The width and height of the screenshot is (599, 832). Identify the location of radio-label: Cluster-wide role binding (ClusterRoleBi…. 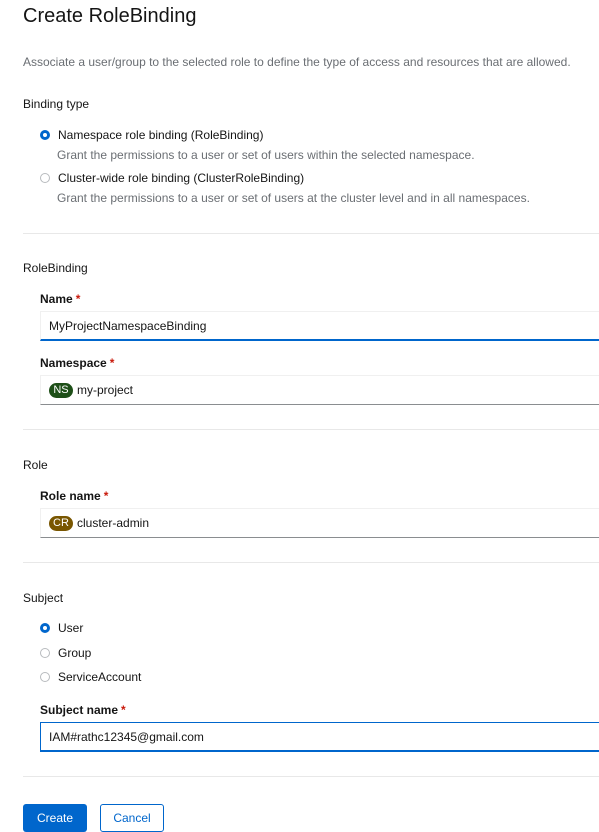
(181, 178).